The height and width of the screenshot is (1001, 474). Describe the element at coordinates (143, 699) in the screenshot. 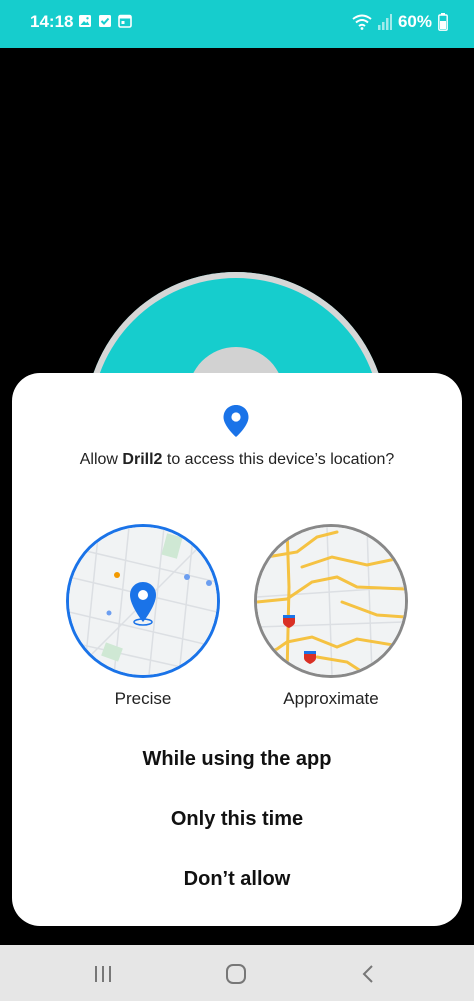

I see `precise-label: Precise` at that location.